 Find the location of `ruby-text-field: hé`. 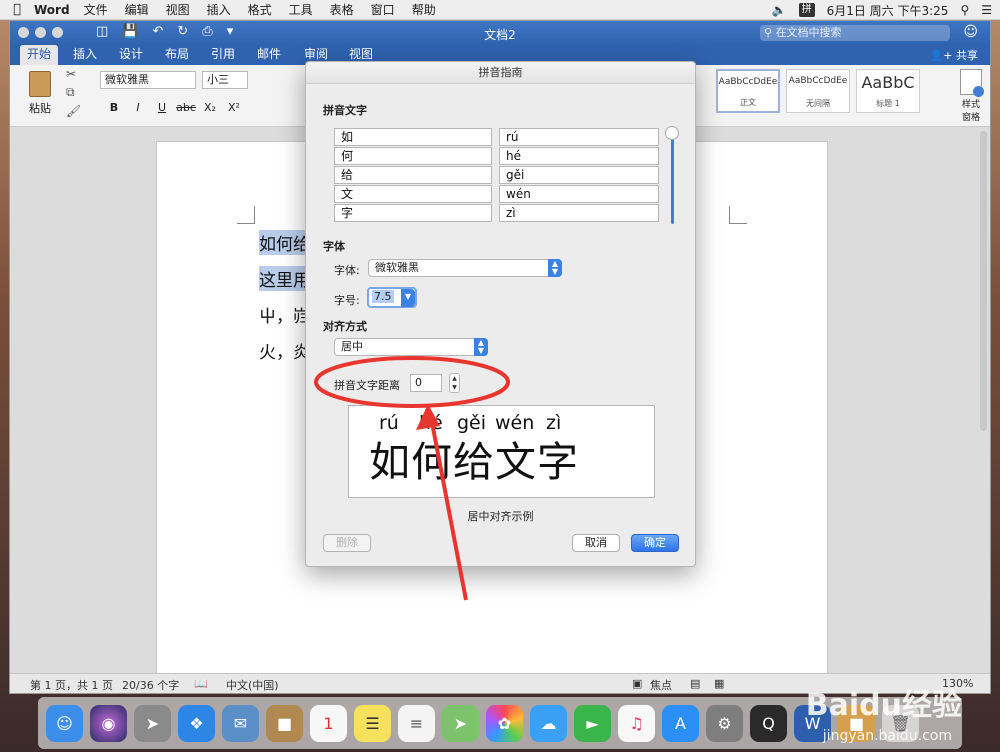

ruby-text-field: hé is located at coordinates (579, 156).